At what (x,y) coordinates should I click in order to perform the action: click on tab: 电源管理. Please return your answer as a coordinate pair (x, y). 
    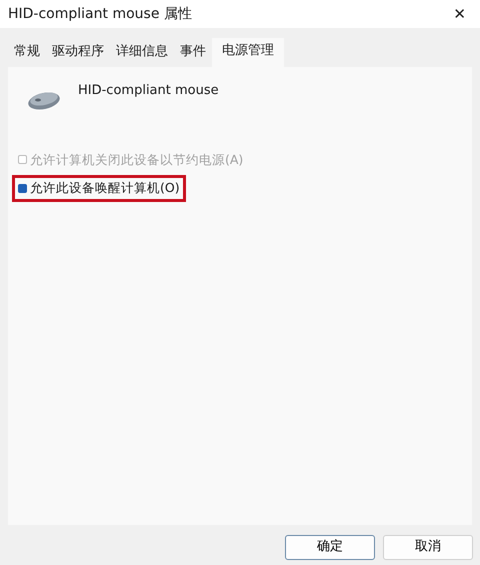
    Looking at the image, I should click on (248, 52).